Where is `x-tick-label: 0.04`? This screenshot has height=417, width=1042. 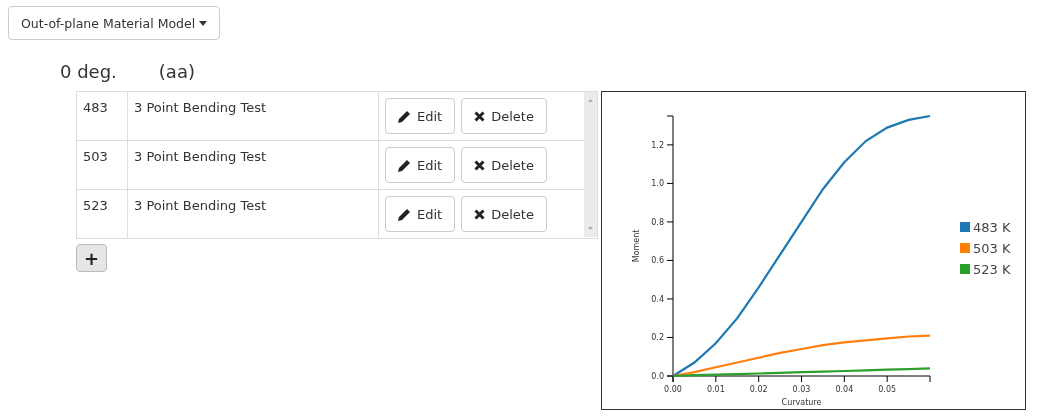
x-tick-label: 0.04 is located at coordinates (844, 389).